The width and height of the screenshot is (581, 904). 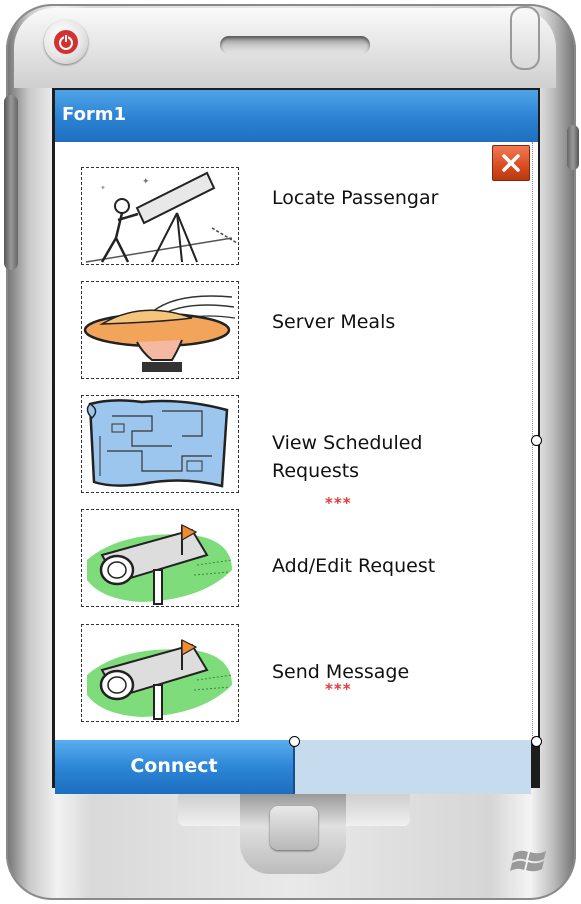 I want to click on resize-handle-bottom-center, so click(x=294, y=741).